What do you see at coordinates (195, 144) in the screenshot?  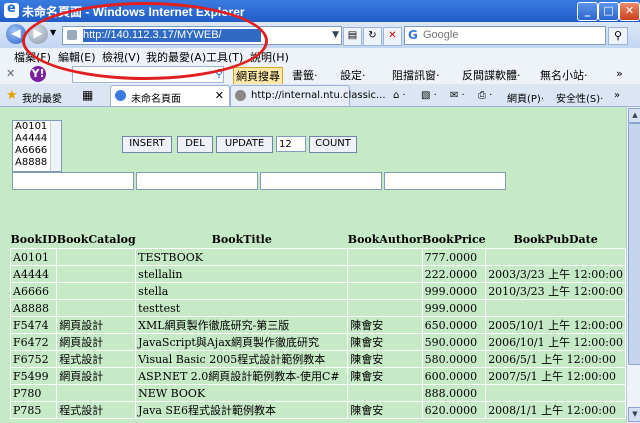 I see `del-button: DEL` at bounding box center [195, 144].